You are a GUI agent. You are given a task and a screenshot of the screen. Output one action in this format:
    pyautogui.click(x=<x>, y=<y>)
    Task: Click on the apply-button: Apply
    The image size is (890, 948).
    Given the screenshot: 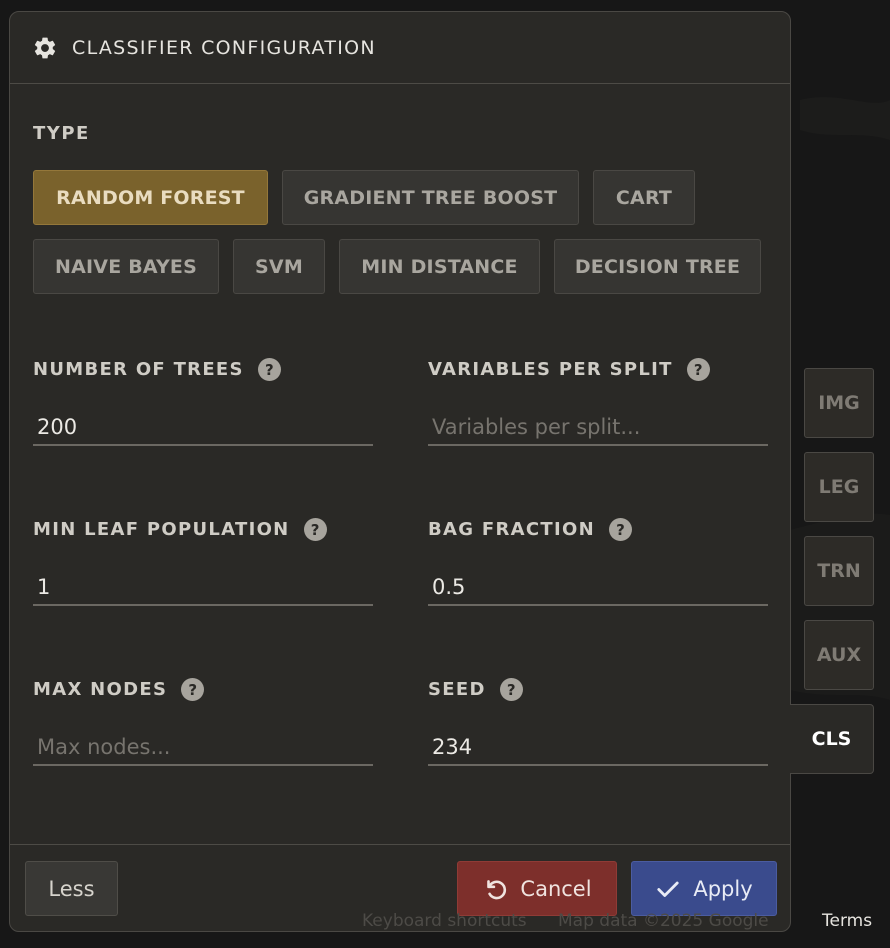 What is the action you would take?
    pyautogui.click(x=704, y=888)
    